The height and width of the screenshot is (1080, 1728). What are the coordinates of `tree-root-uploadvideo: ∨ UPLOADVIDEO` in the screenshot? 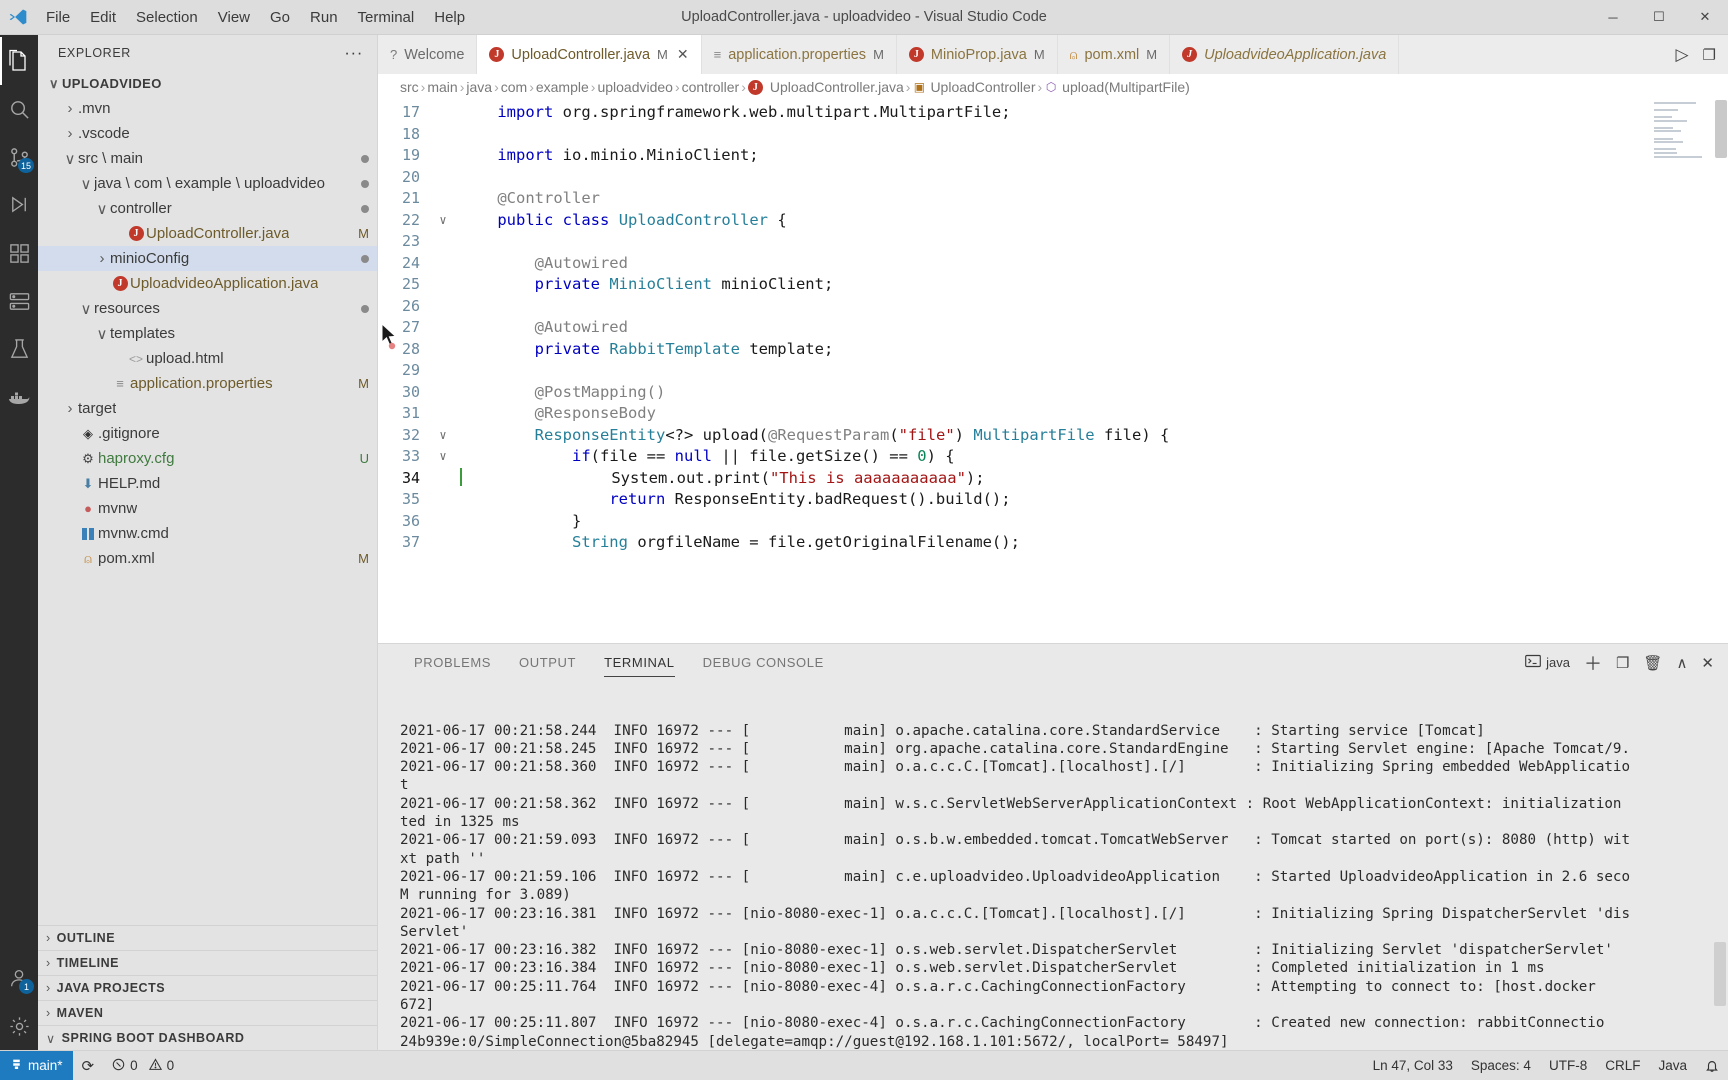 It's located at (207, 83).